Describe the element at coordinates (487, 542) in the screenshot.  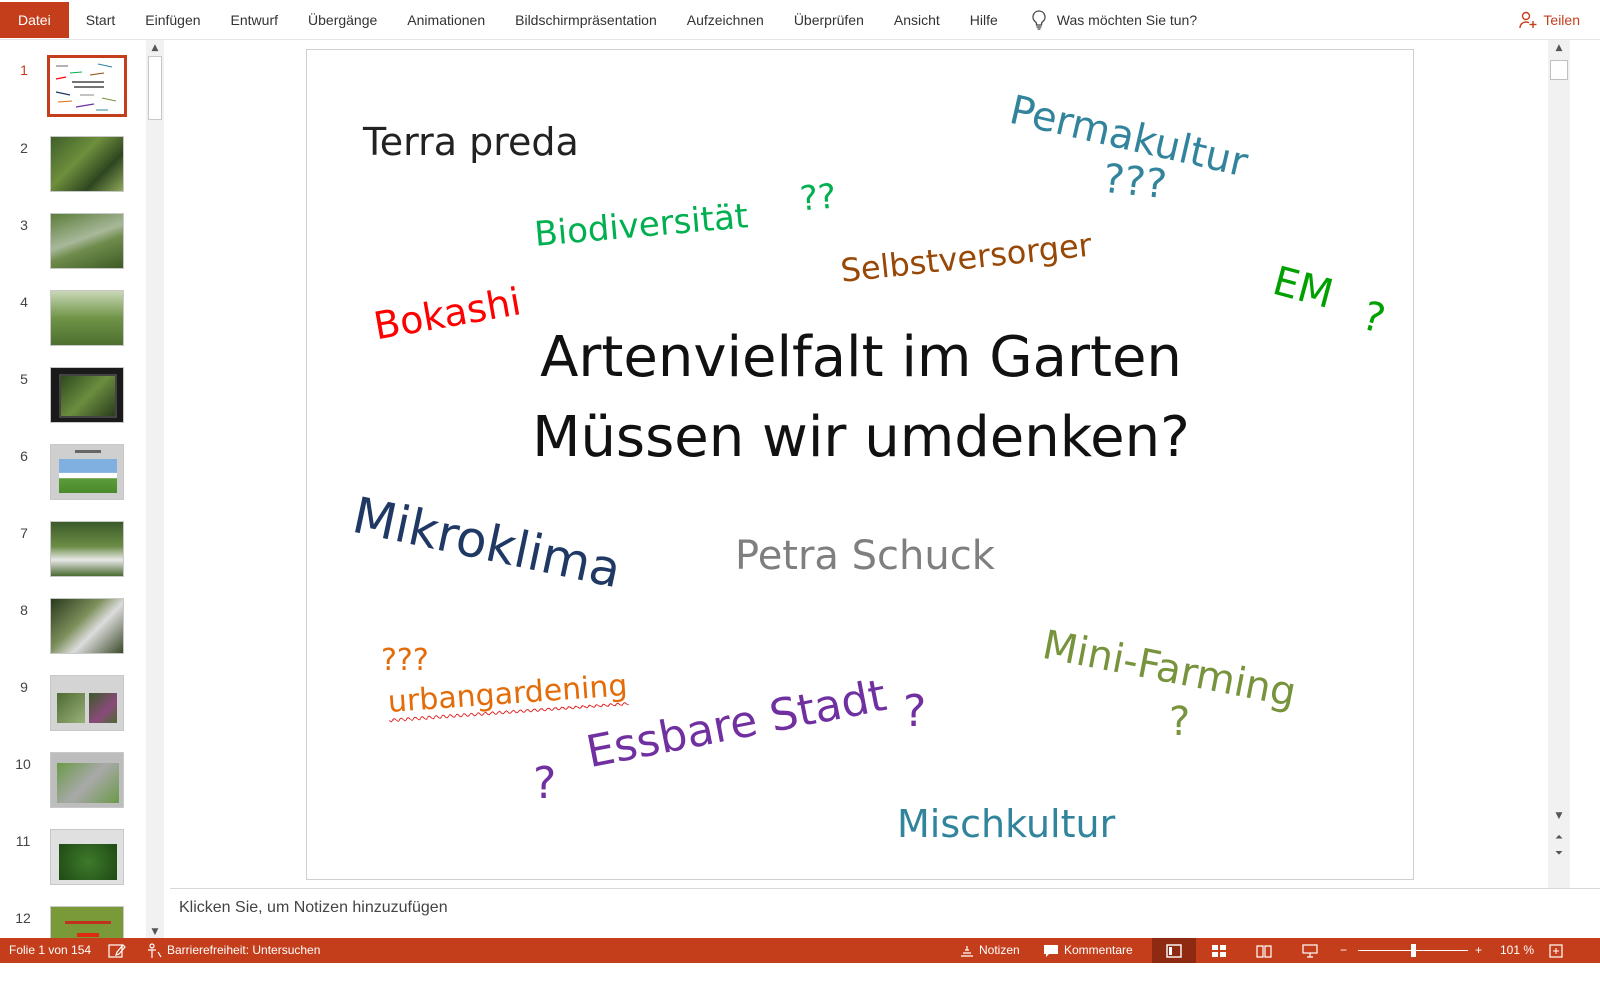
I see `word-mikroklima: Mikroklima` at that location.